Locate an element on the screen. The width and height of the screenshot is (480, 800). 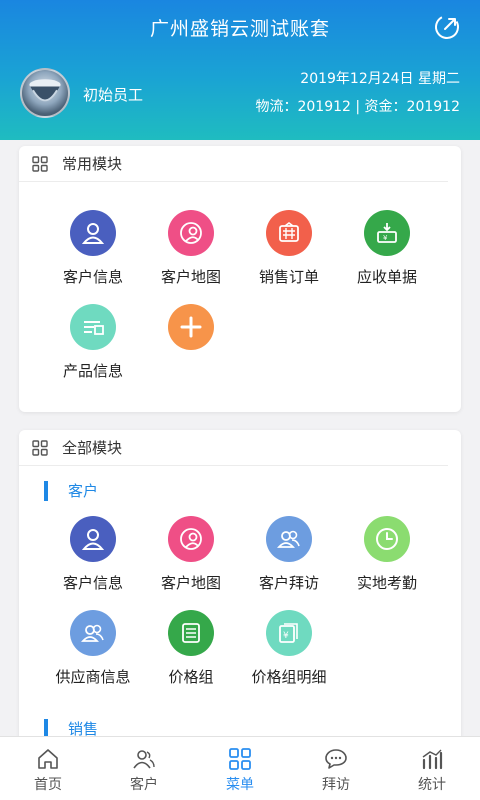
tile-product-info: 产品信息 is located at coordinates (93, 342).